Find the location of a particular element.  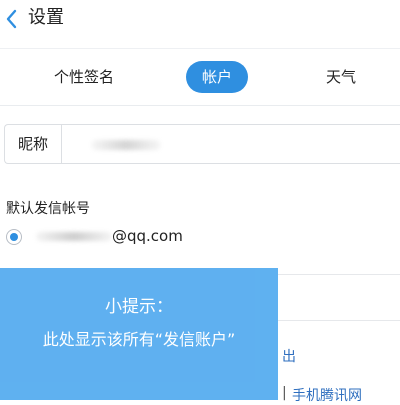

tip-title: 小提示： is located at coordinates (139, 307).